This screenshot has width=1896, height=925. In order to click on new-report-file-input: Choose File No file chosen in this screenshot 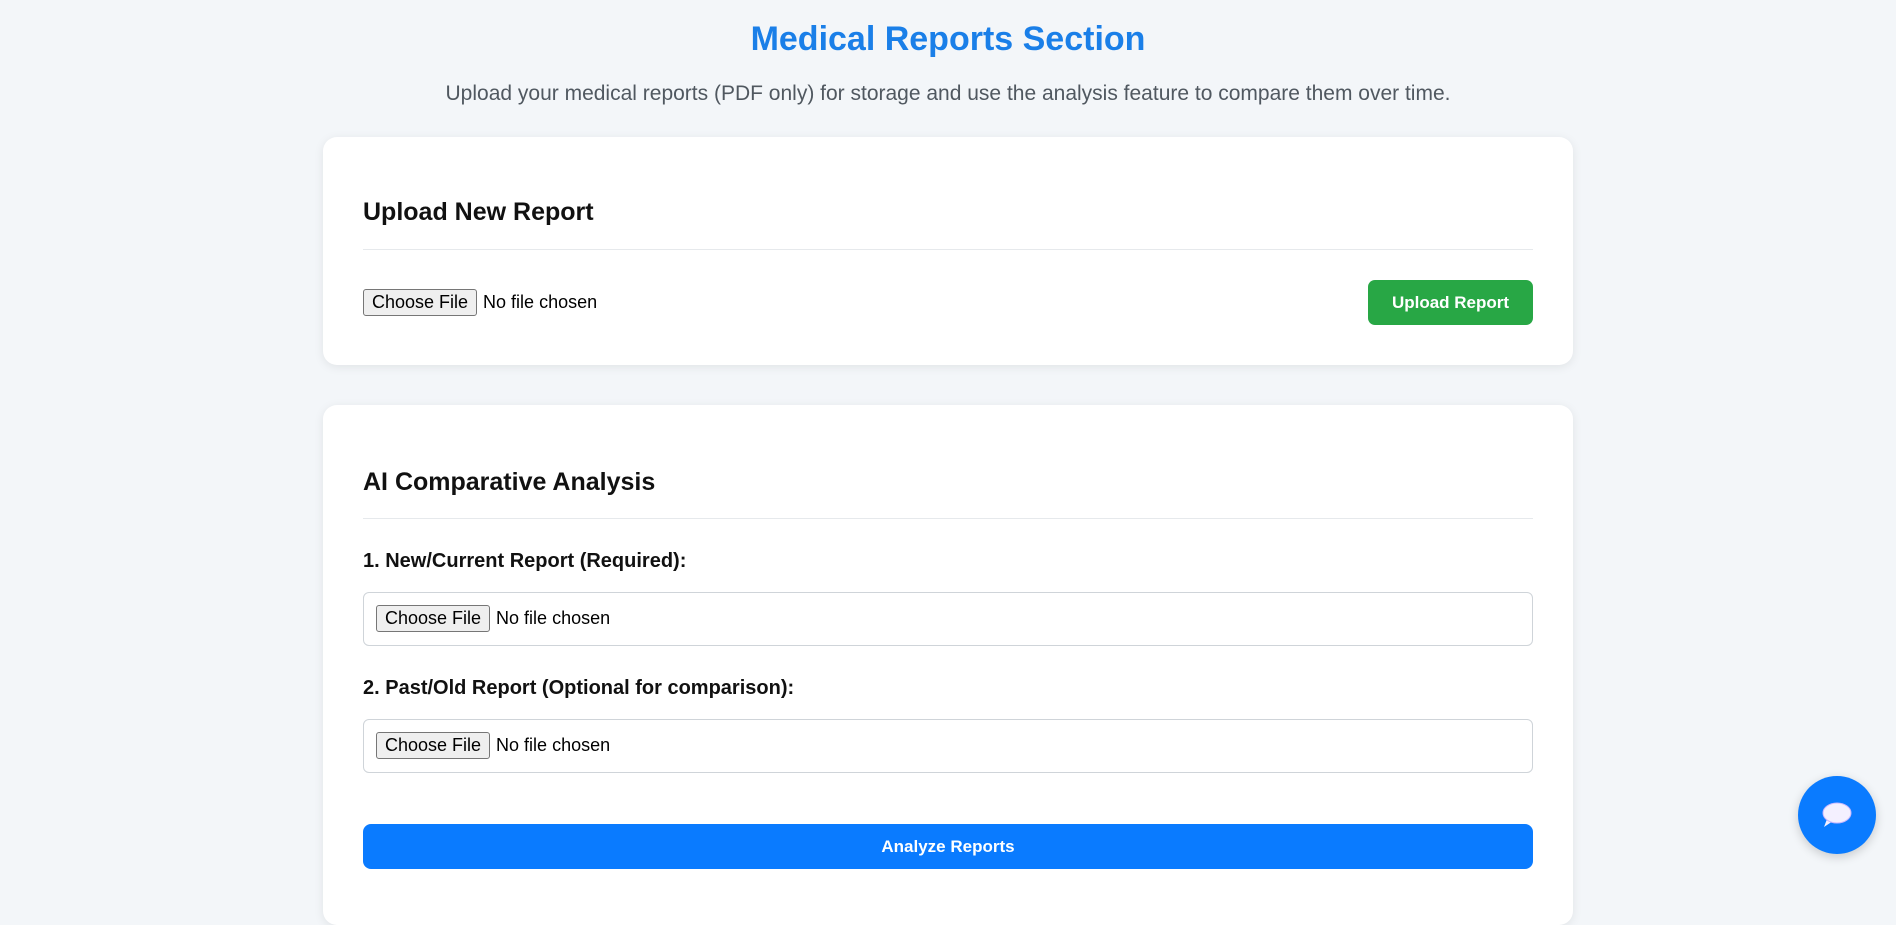, I will do `click(493, 618)`.